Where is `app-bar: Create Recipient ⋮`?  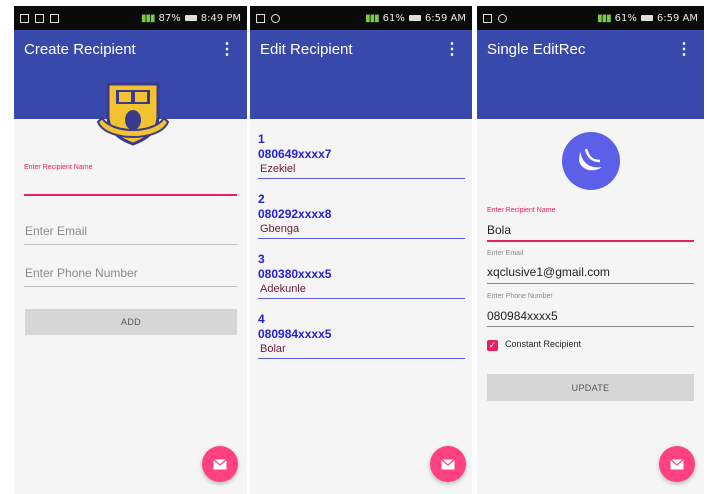 app-bar: Create Recipient ⋮ is located at coordinates (130, 49).